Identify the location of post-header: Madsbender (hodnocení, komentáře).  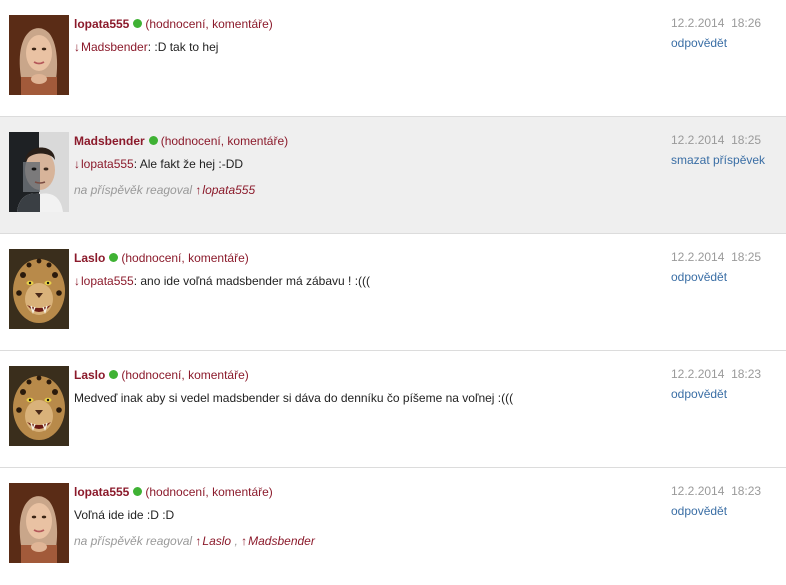
(181, 141).